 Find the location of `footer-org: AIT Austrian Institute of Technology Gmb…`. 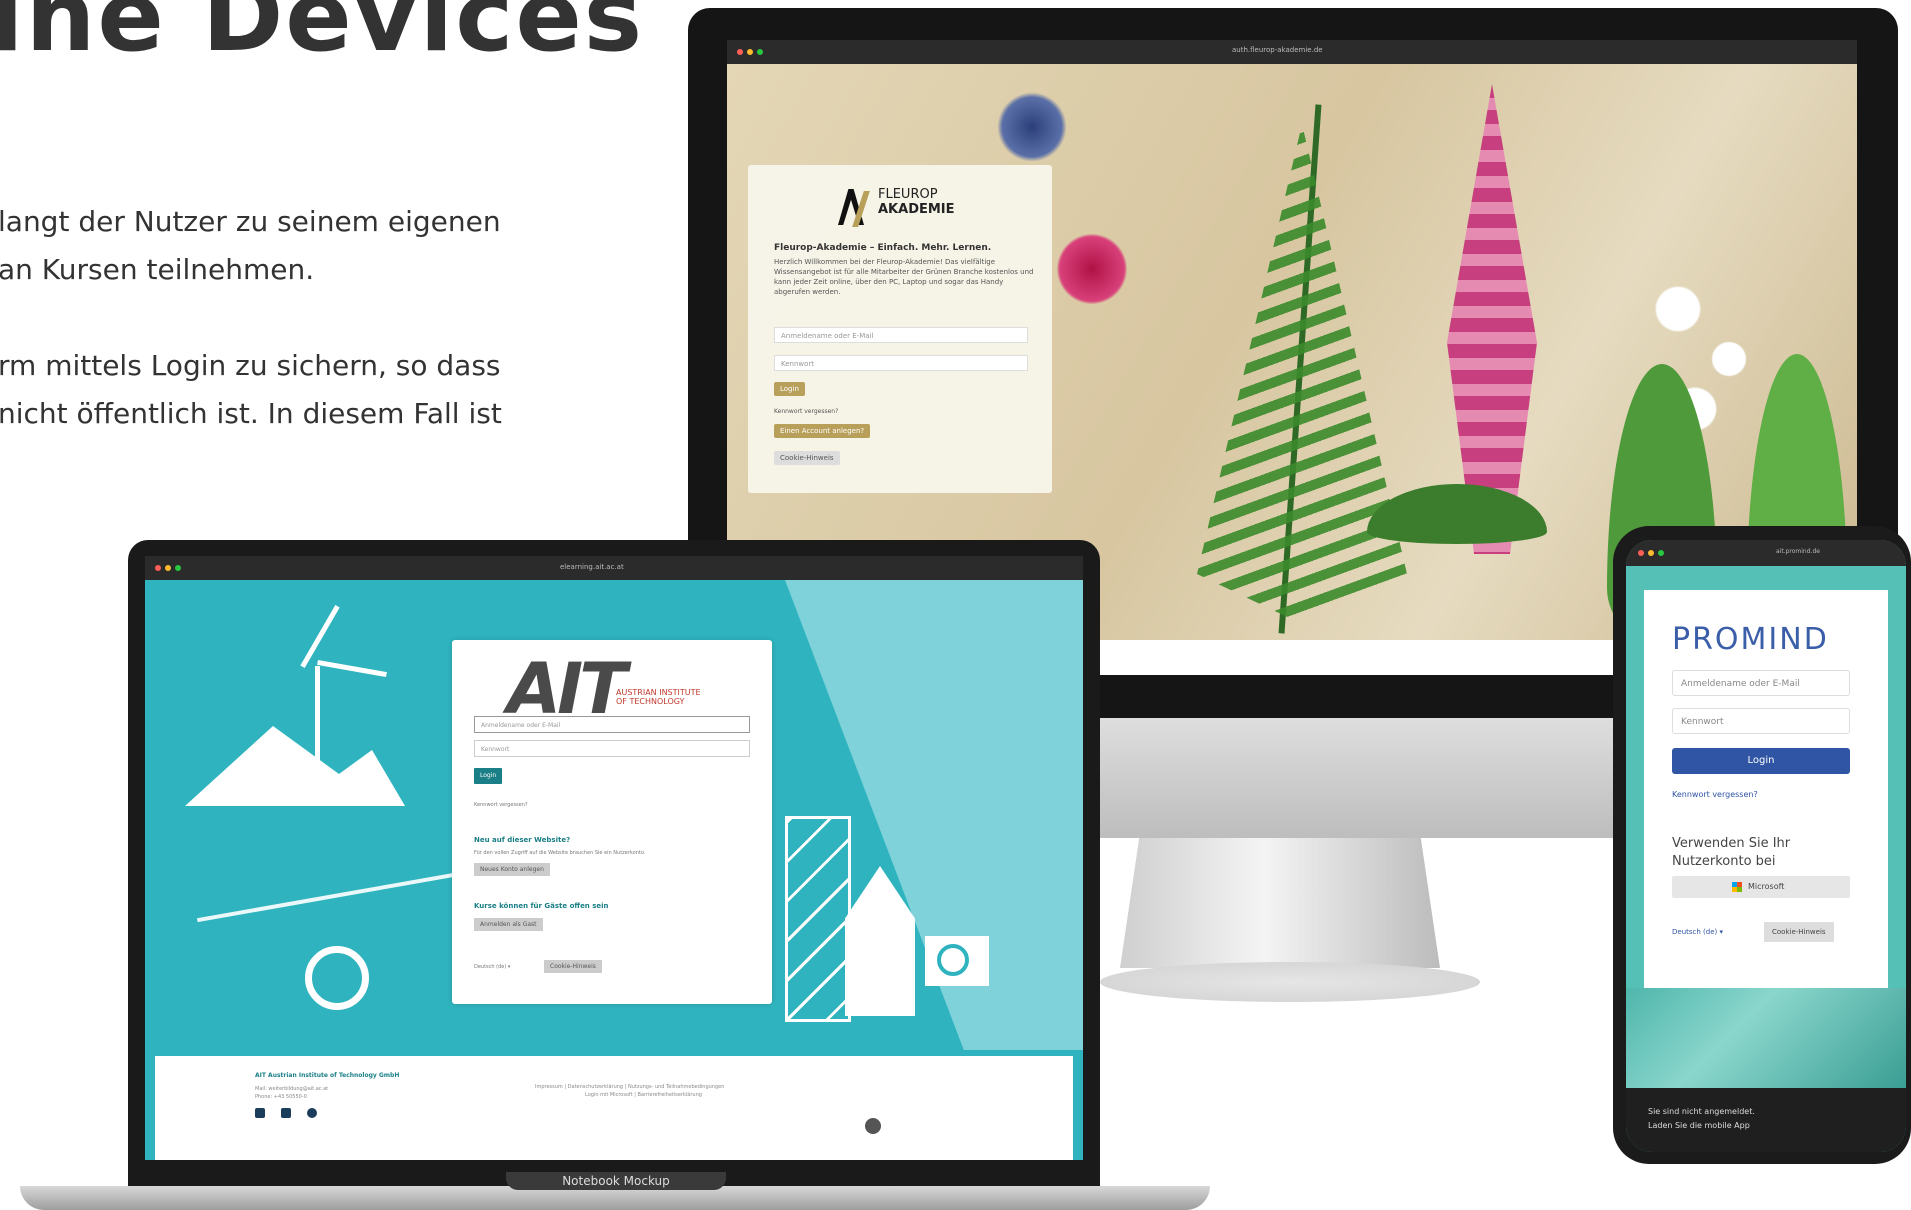

footer-org: AIT Austrian Institute of Technology Gmb… is located at coordinates (327, 1075).